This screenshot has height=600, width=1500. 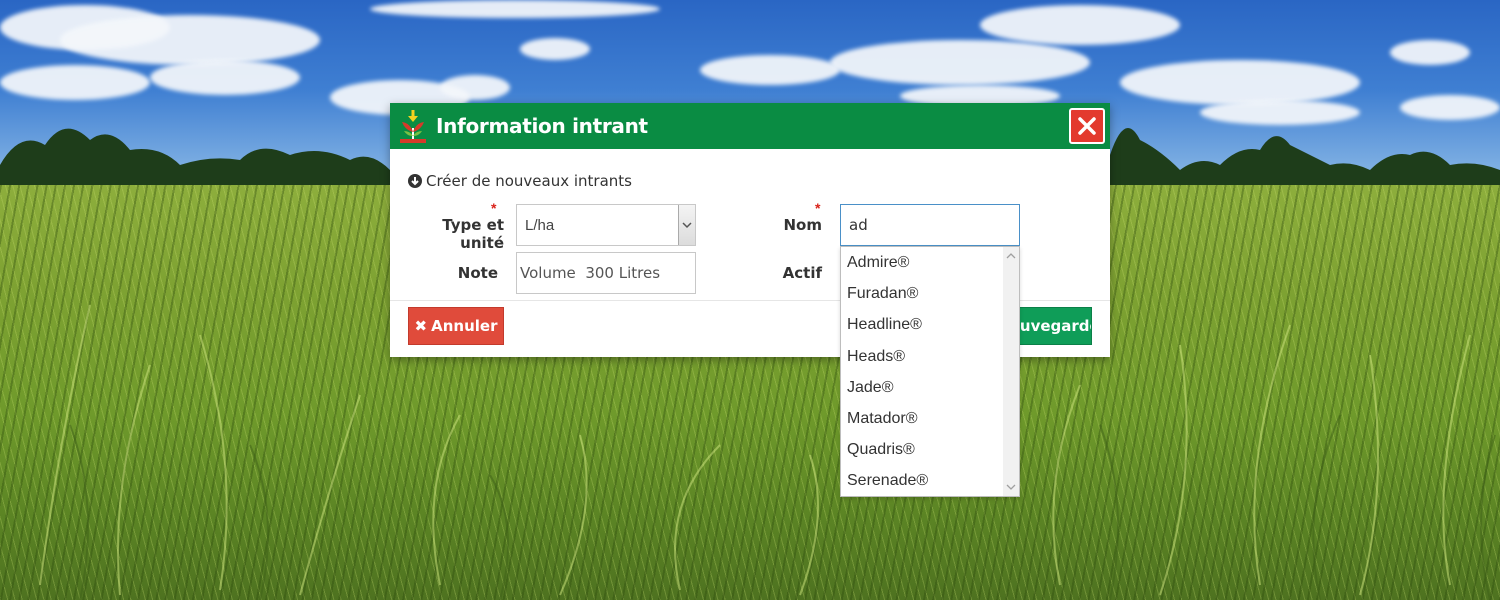 I want to click on chevron-down-icon, so click(x=687, y=225).